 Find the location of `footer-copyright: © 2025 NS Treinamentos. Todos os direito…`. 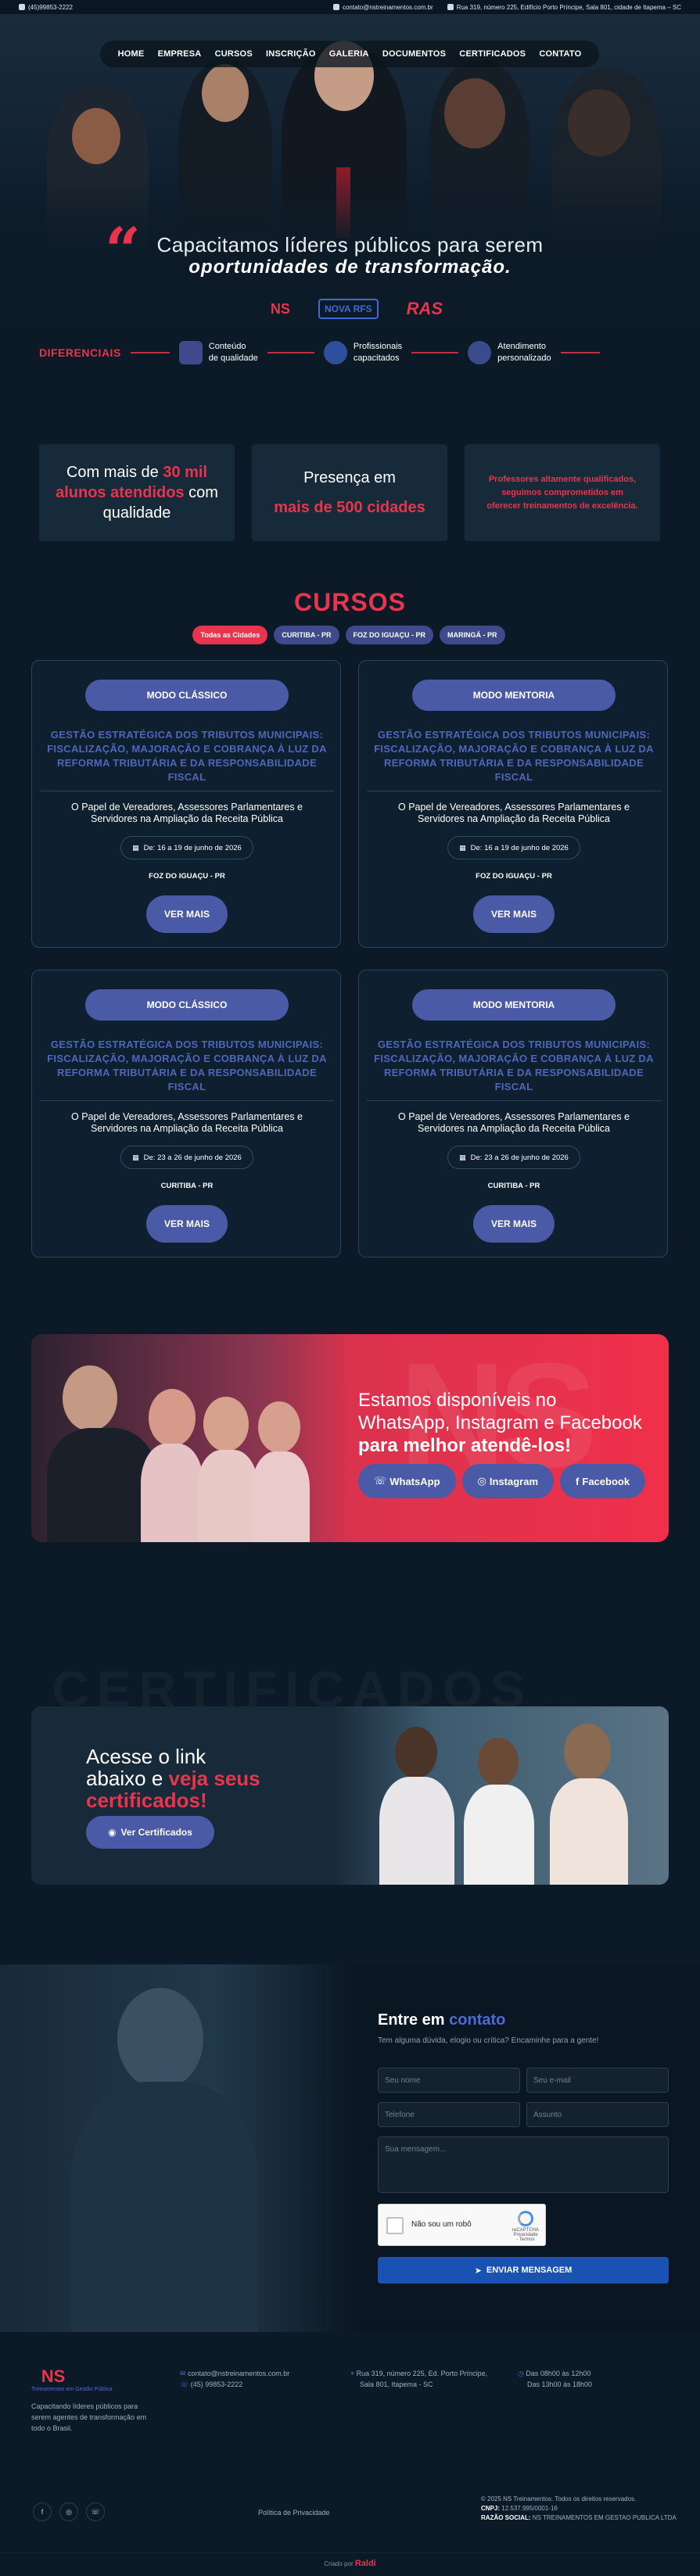

footer-copyright: © 2025 NS Treinamentos. Todos os direito… is located at coordinates (559, 2498).